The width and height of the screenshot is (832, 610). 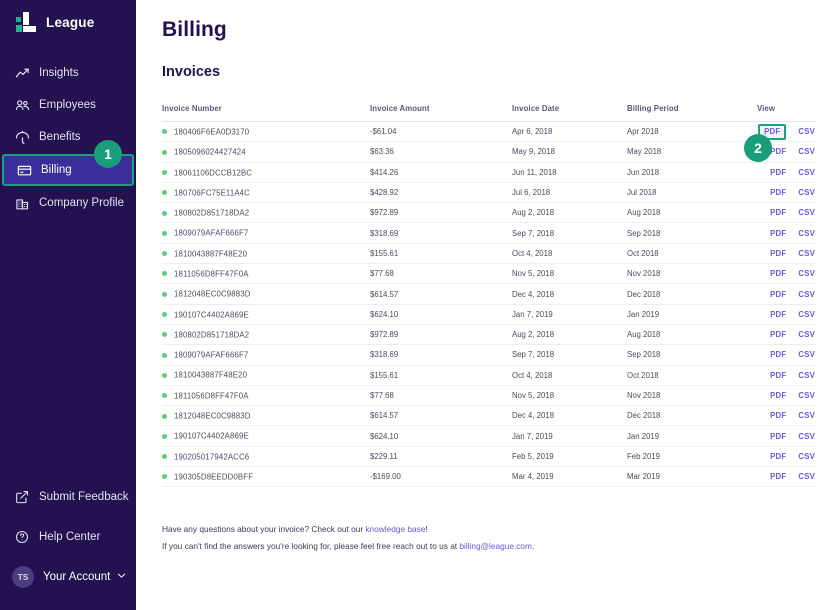 What do you see at coordinates (211, 274) in the screenshot?
I see `invoice-number-text: 1811056D8FF47F0A` at bounding box center [211, 274].